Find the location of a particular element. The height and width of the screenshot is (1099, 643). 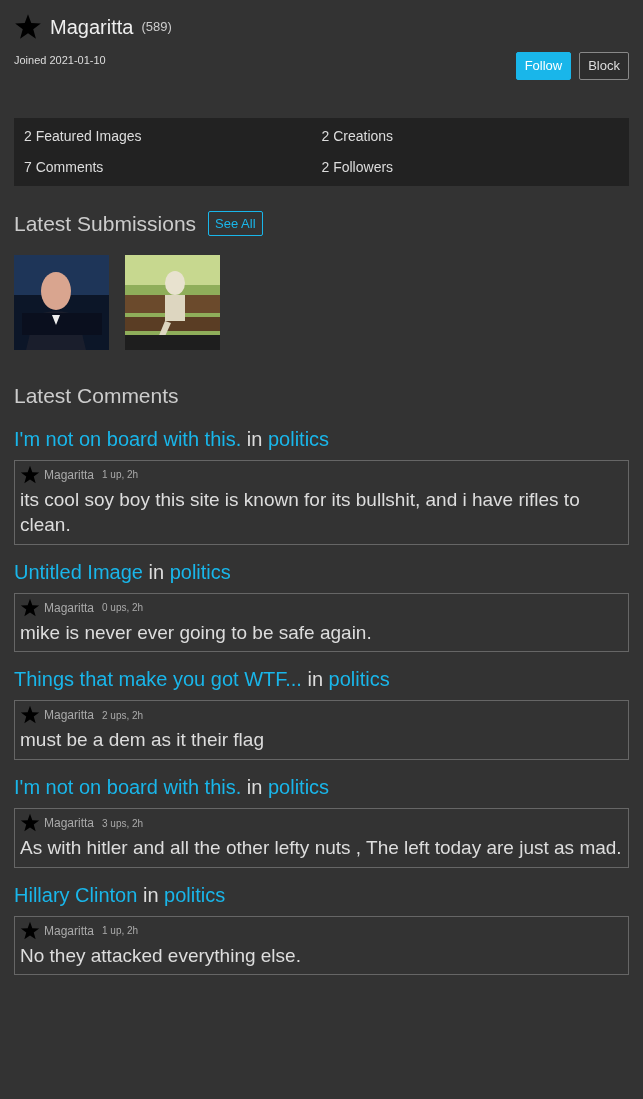

comment-meta: 0 ups, 2h is located at coordinates (123, 608).